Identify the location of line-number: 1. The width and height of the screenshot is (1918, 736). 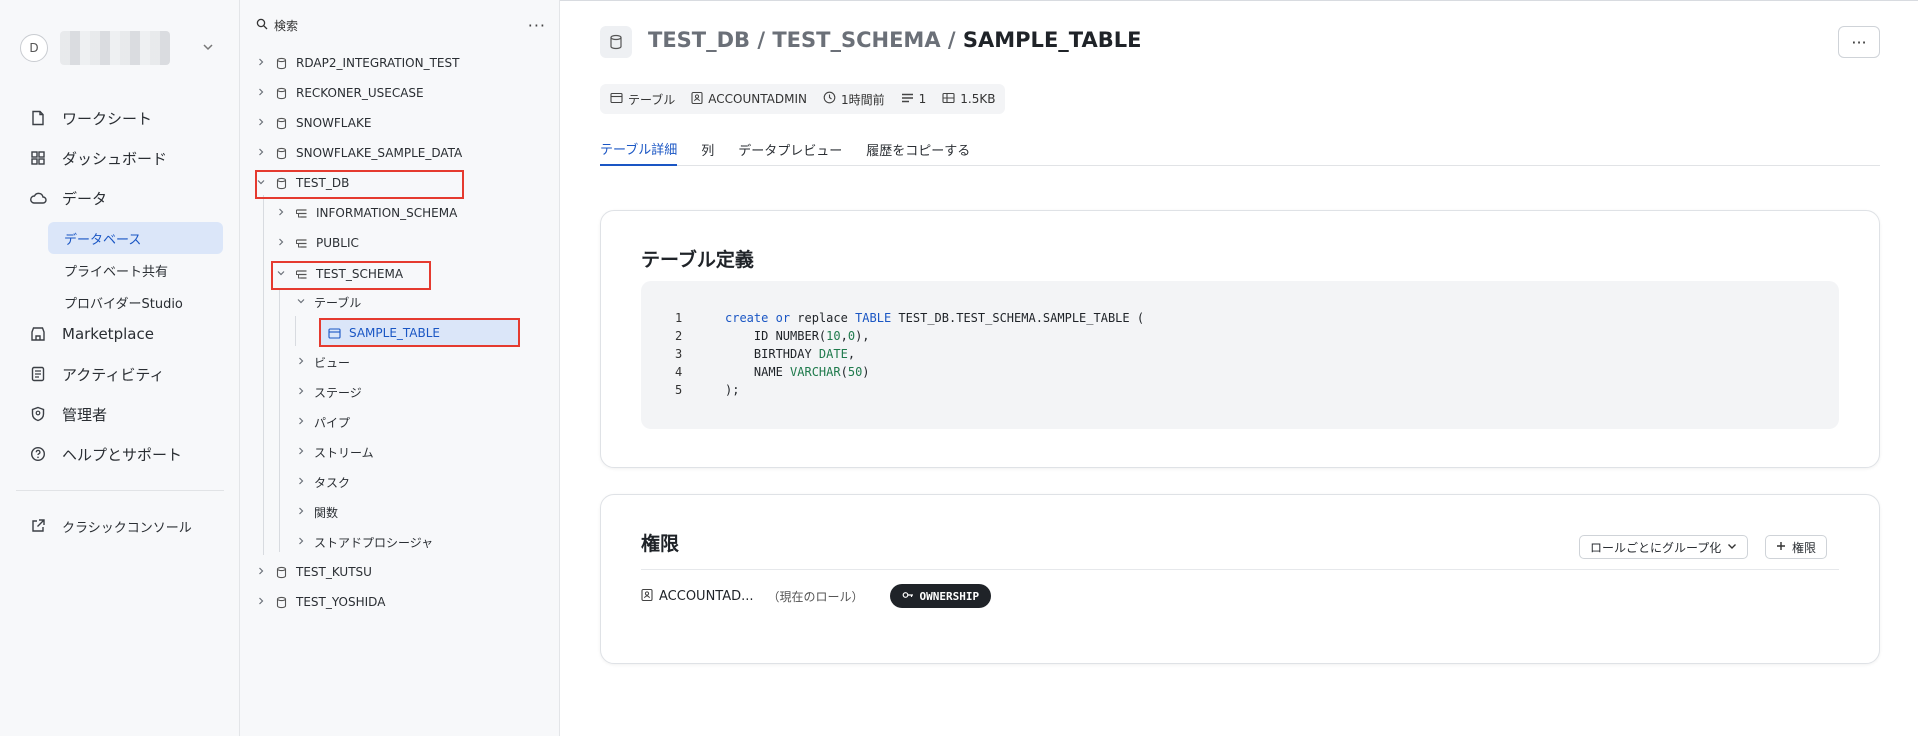
(679, 318).